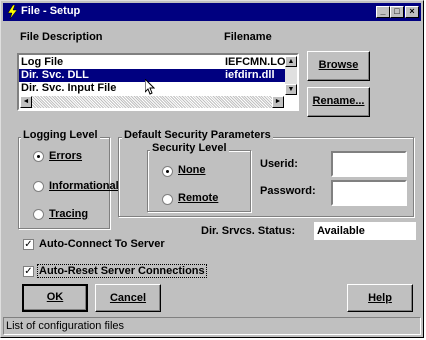 Image resolution: width=426 pixels, height=340 pixels. What do you see at coordinates (248, 37) in the screenshot?
I see `filename-header: Filename` at bounding box center [248, 37].